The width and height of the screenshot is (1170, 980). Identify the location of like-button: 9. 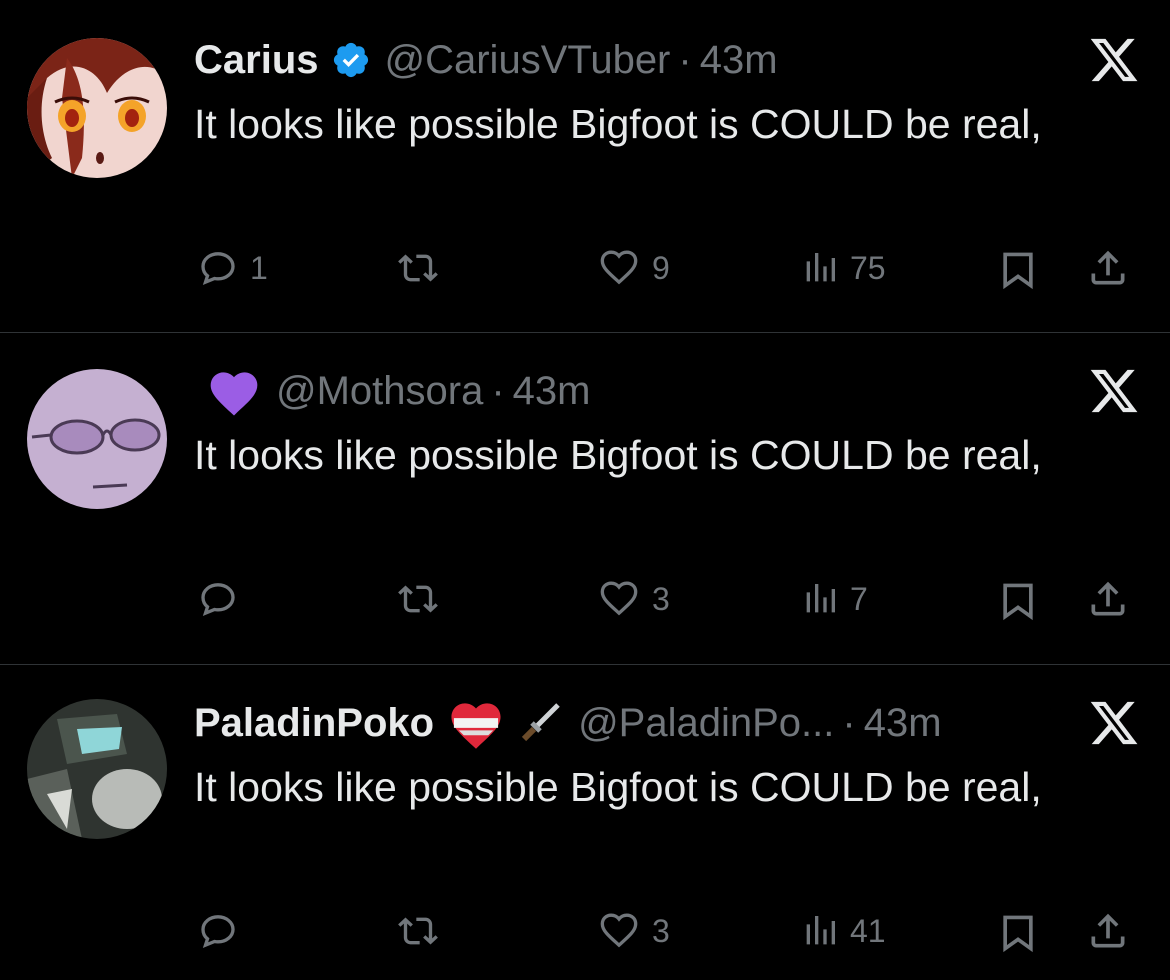
(633, 268).